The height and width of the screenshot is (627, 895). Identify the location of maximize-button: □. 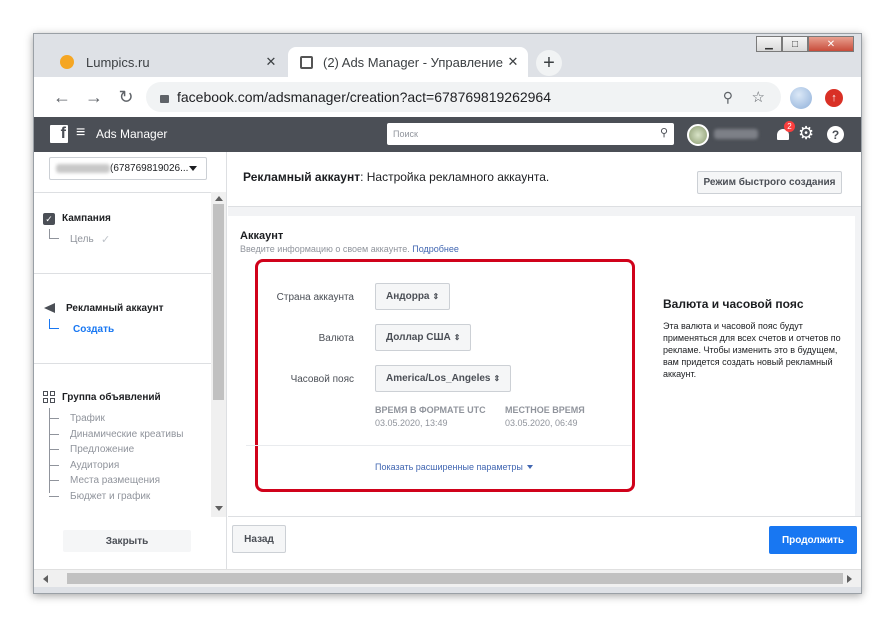
(795, 44).